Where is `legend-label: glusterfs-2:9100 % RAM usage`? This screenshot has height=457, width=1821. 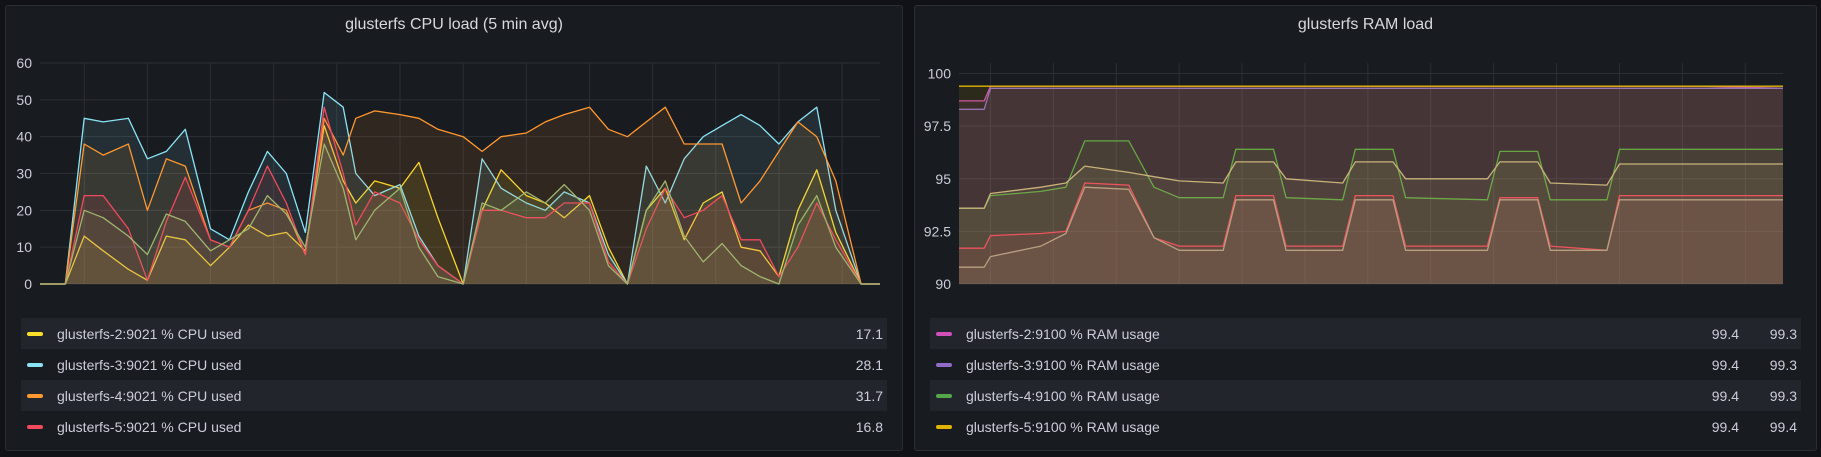 legend-label: glusterfs-2:9100 % RAM usage is located at coordinates (1063, 333).